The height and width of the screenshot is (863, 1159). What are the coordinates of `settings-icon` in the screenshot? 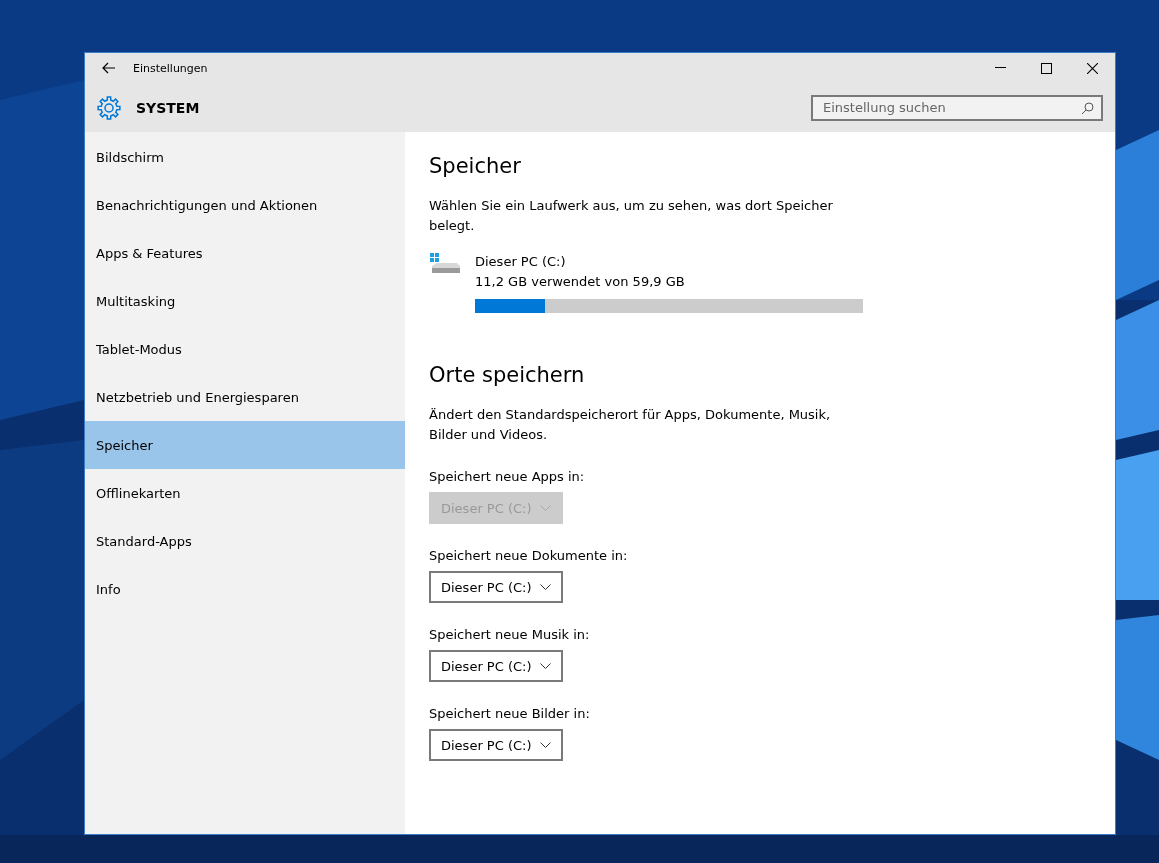 It's located at (109, 107).